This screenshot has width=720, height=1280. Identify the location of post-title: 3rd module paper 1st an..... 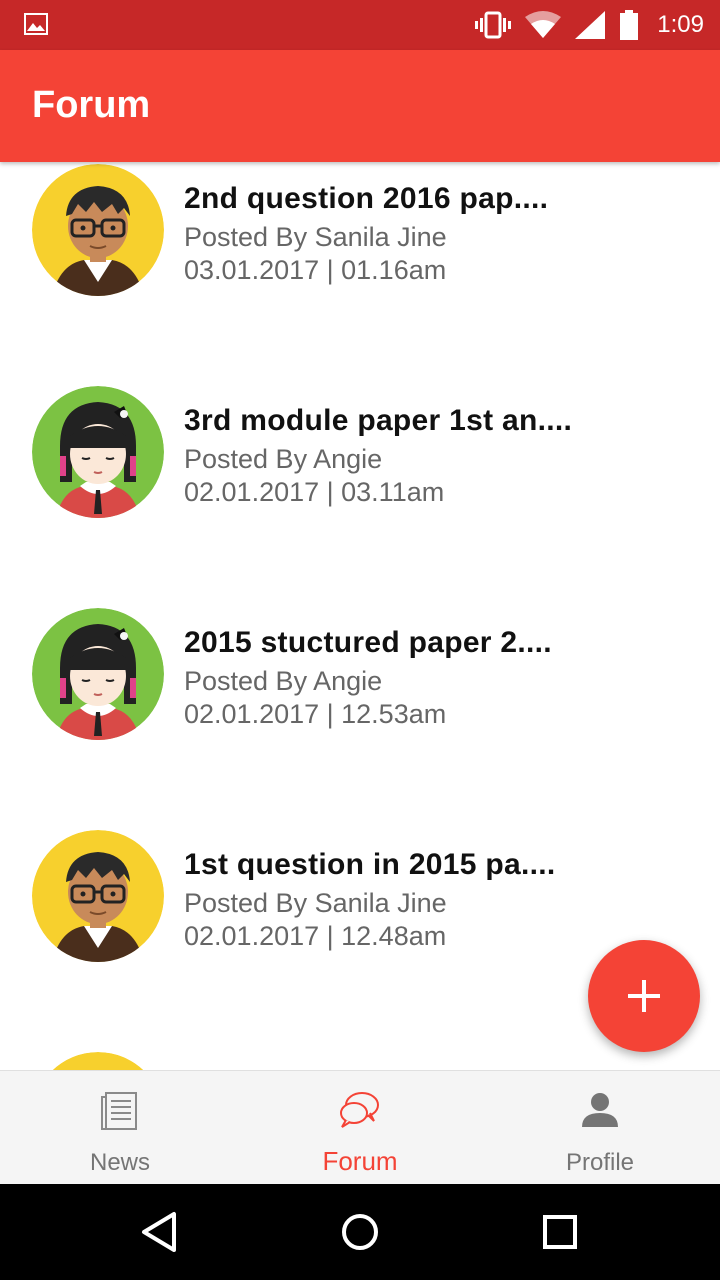
(378, 420).